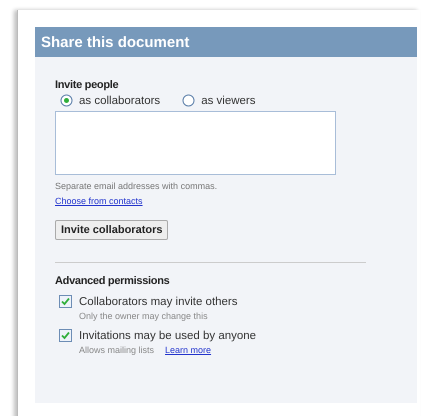  I want to click on radio-option: as collaborators, so click(110, 100).